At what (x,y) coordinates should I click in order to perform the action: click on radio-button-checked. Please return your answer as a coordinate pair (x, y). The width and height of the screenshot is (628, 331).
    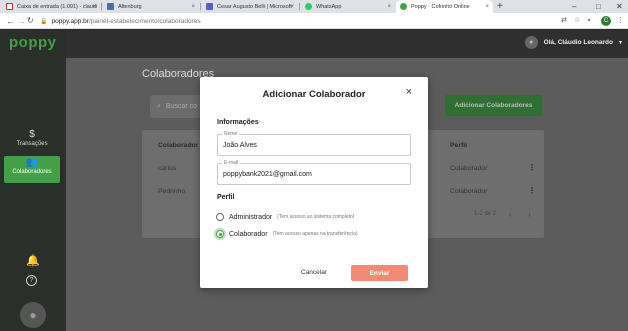
    Looking at the image, I should click on (220, 234).